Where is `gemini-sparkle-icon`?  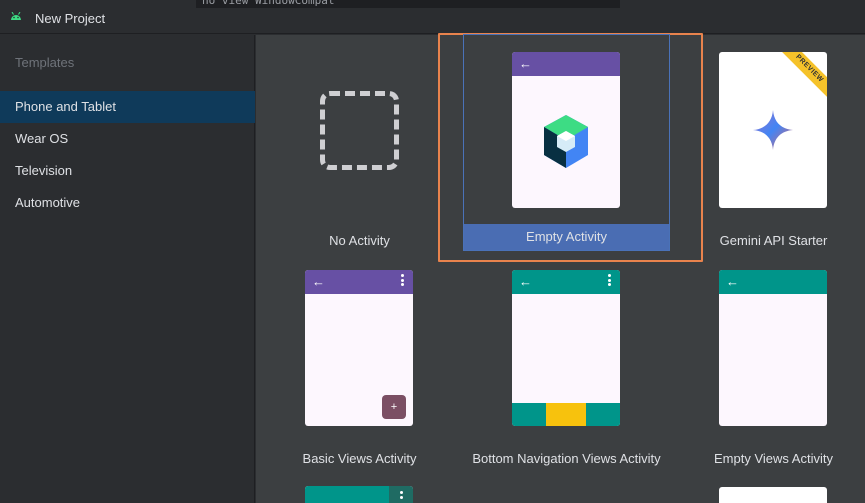 gemini-sparkle-icon is located at coordinates (773, 130).